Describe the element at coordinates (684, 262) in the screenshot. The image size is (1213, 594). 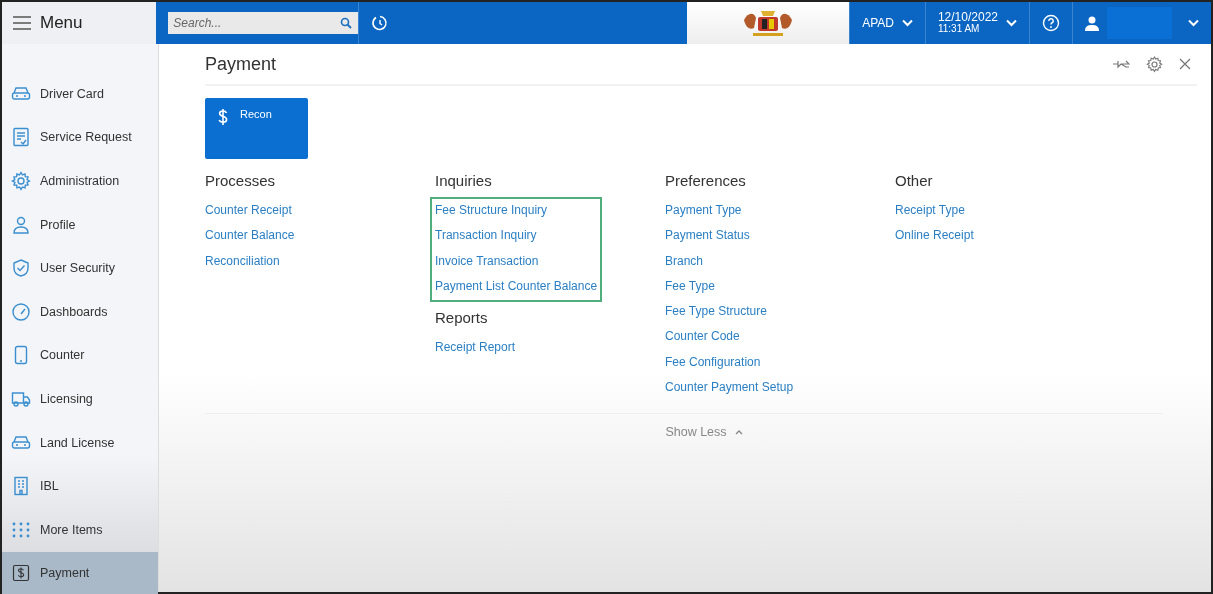
I see `menu-link: Branch` at that location.